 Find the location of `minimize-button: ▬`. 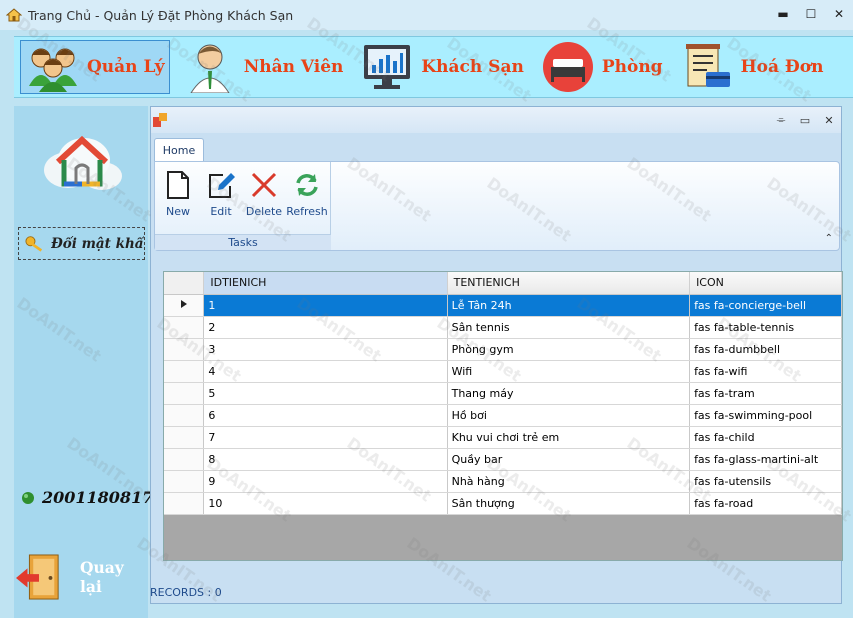

minimize-button: ▬ is located at coordinates (783, 14).